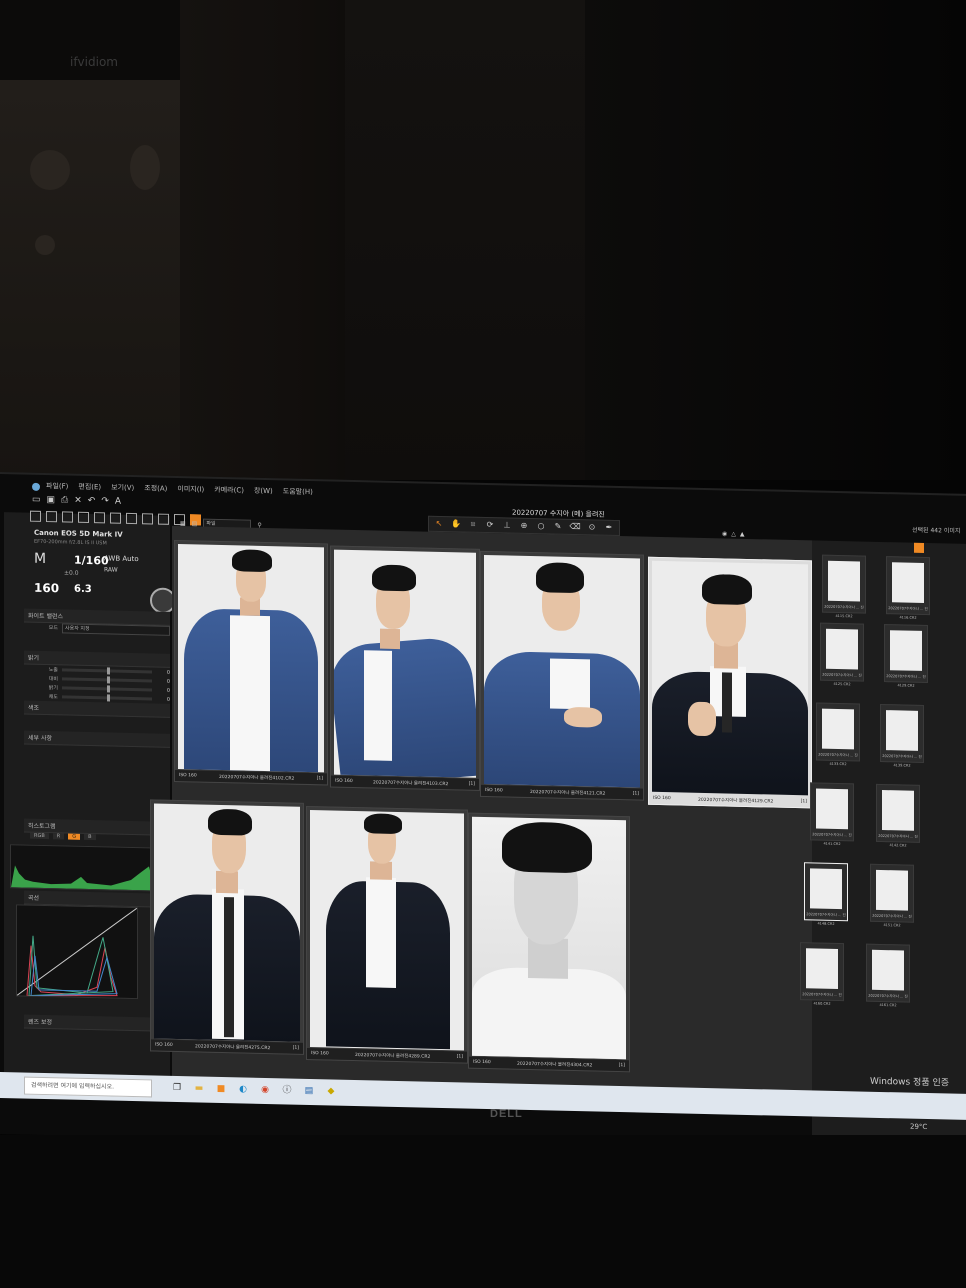 The image size is (966, 1288). Describe the element at coordinates (507, 525) in the screenshot. I see `straighten-tool-icon: ⊥` at that location.